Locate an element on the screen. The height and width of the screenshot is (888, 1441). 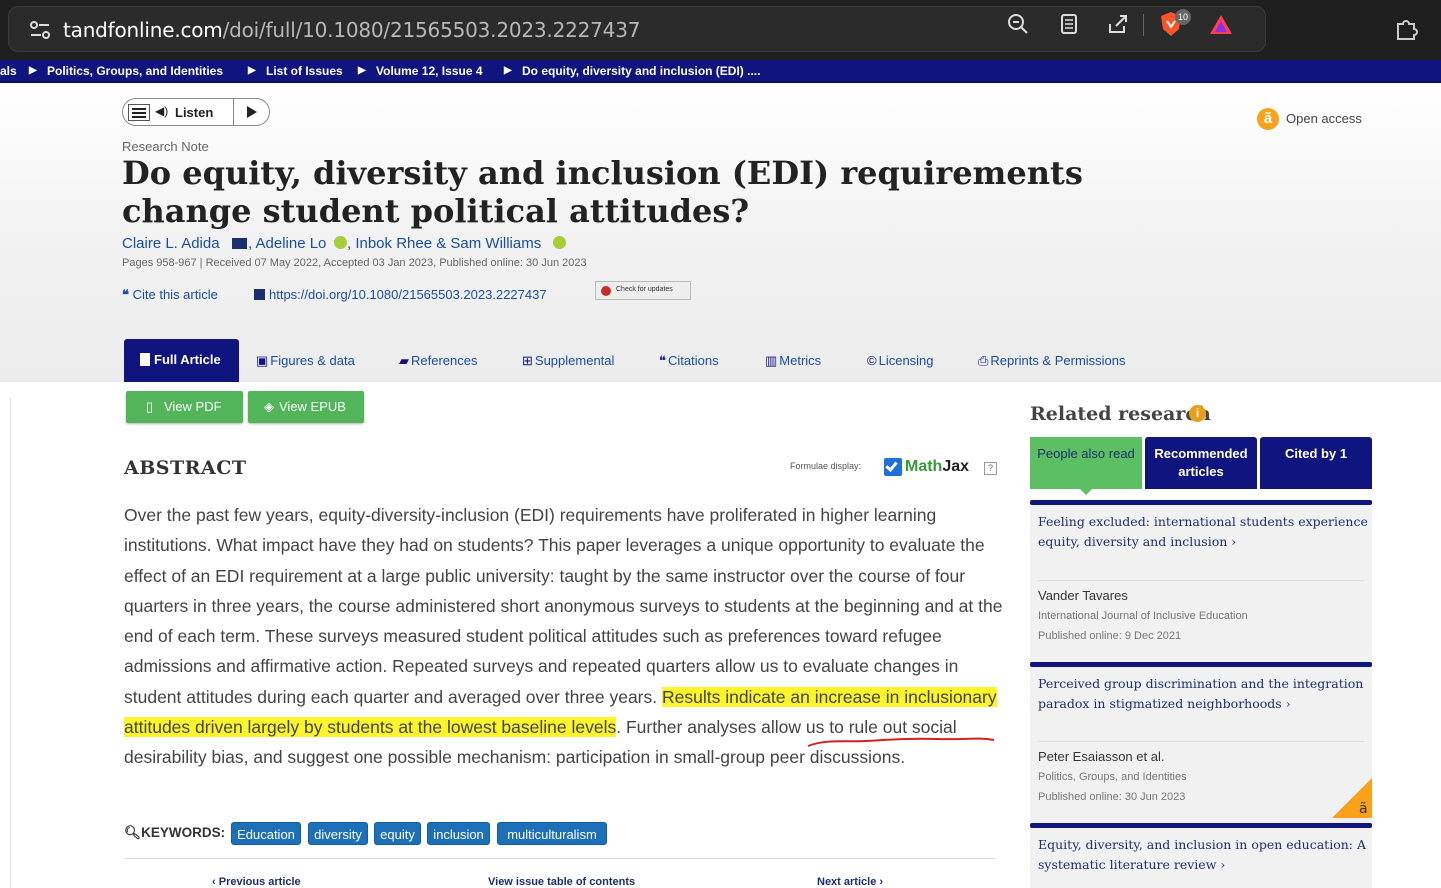
issue-toc-link: View issue table of contents is located at coordinates (561, 882).